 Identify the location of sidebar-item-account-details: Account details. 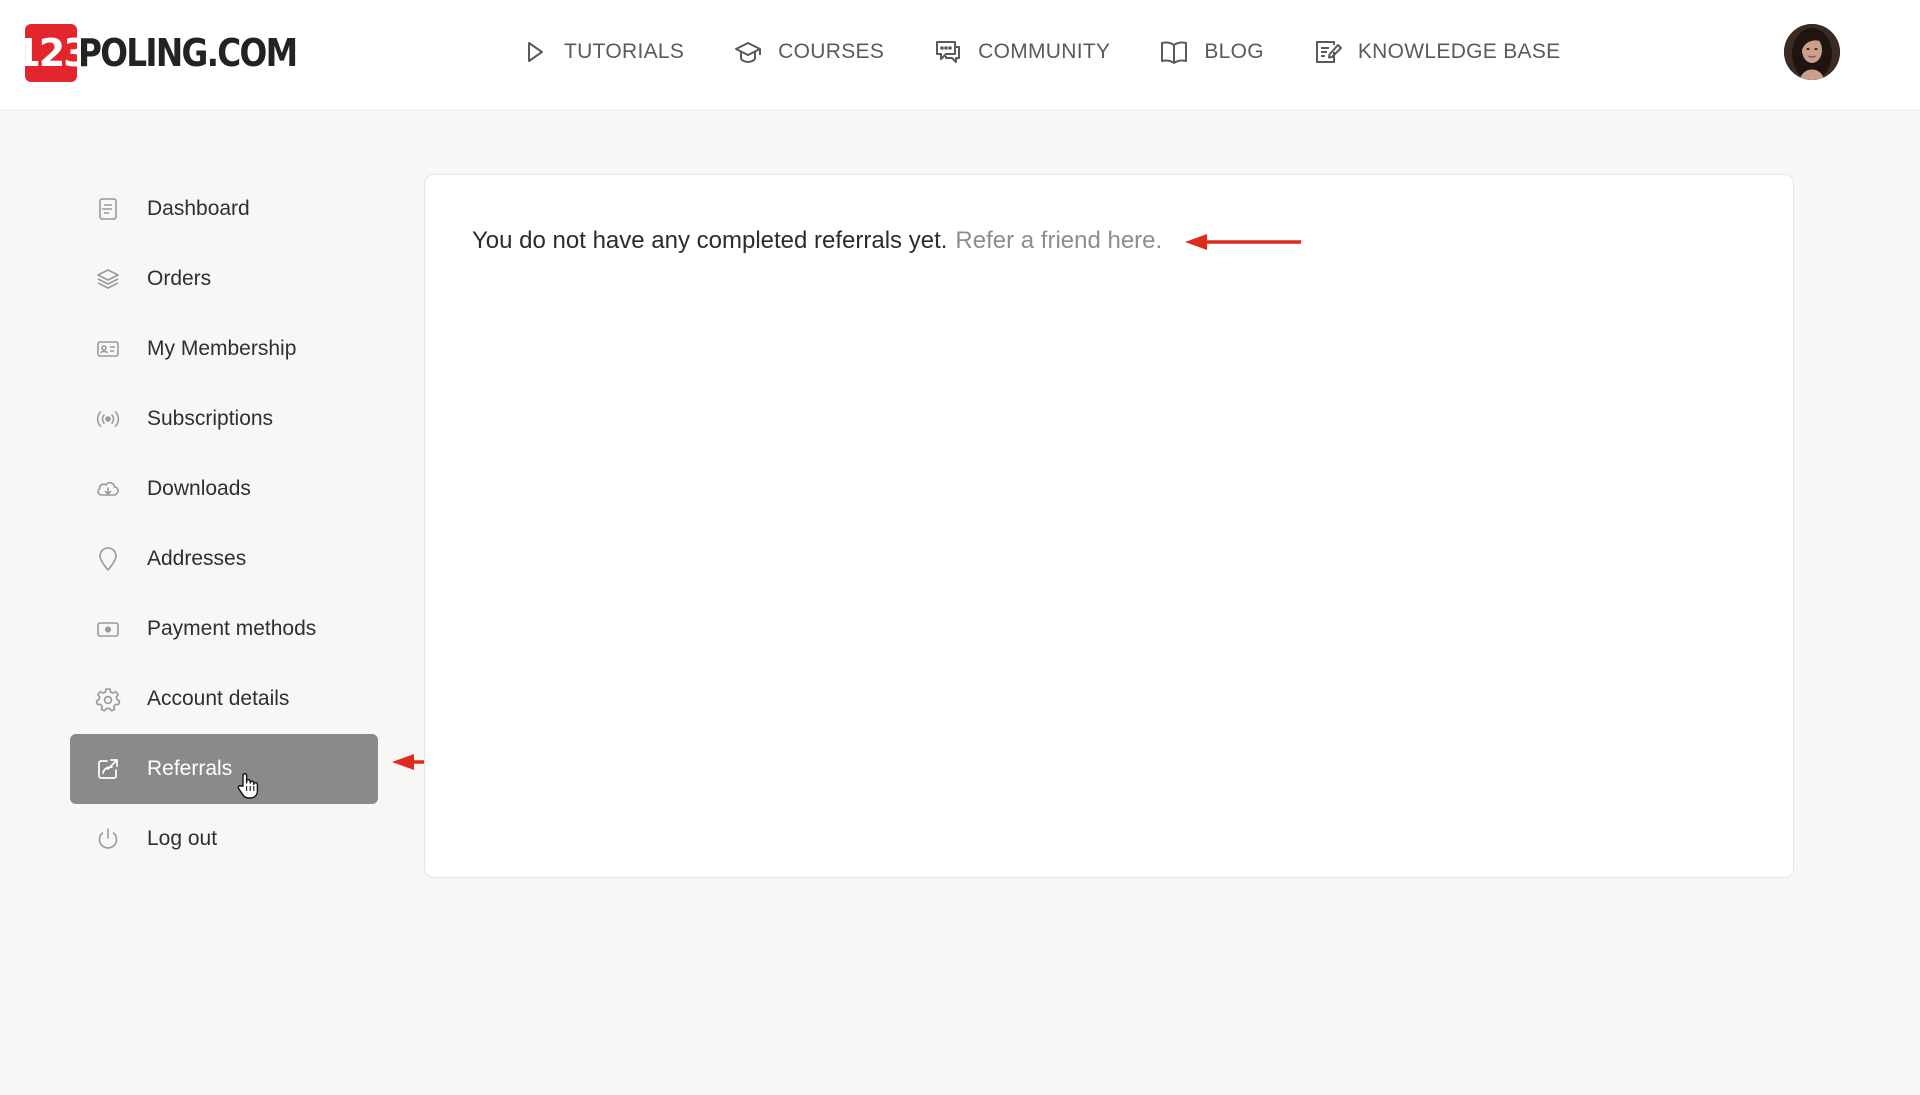
(224, 699).